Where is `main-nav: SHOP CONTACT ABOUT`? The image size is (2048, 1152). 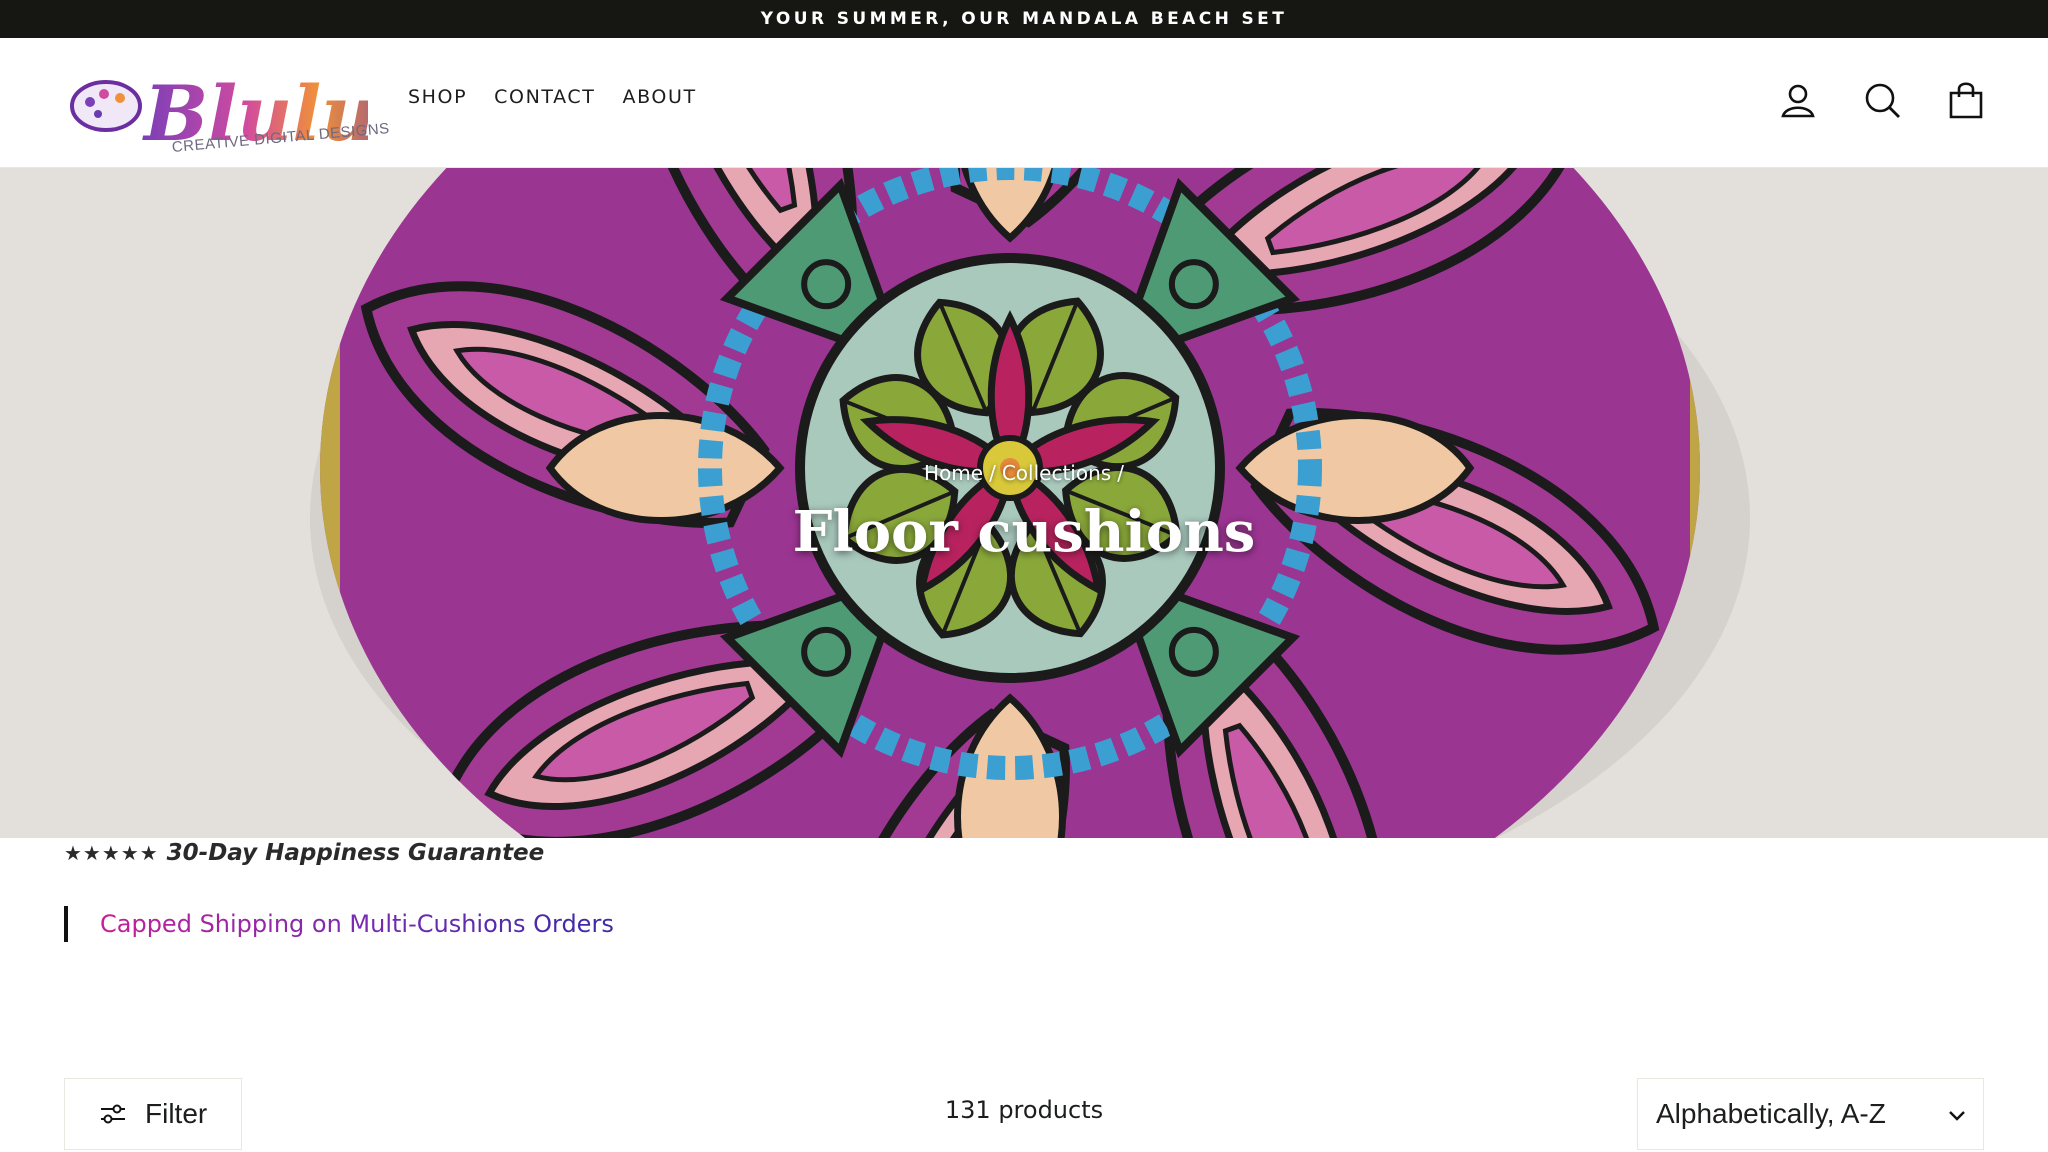 main-nav: SHOP CONTACT ABOUT is located at coordinates (552, 97).